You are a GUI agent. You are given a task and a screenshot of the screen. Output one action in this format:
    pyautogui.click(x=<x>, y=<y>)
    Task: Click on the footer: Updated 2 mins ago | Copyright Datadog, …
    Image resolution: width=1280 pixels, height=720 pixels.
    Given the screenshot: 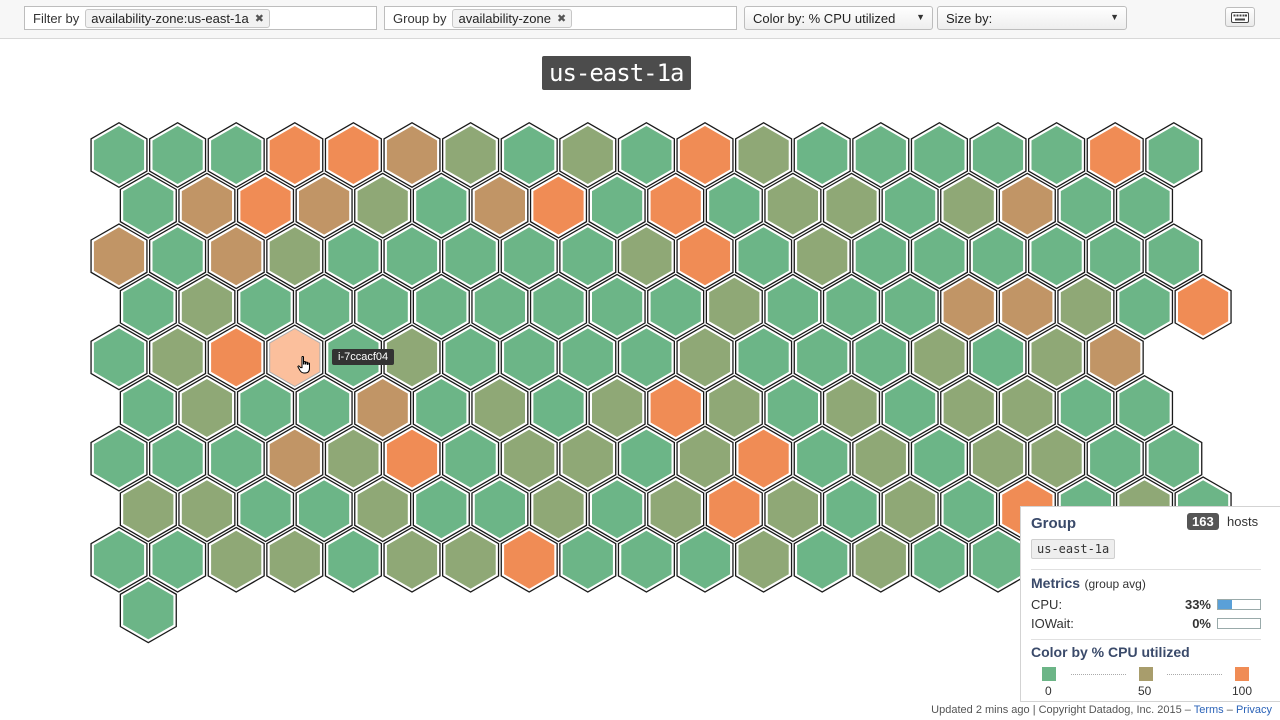 What is the action you would take?
    pyautogui.click(x=1101, y=710)
    